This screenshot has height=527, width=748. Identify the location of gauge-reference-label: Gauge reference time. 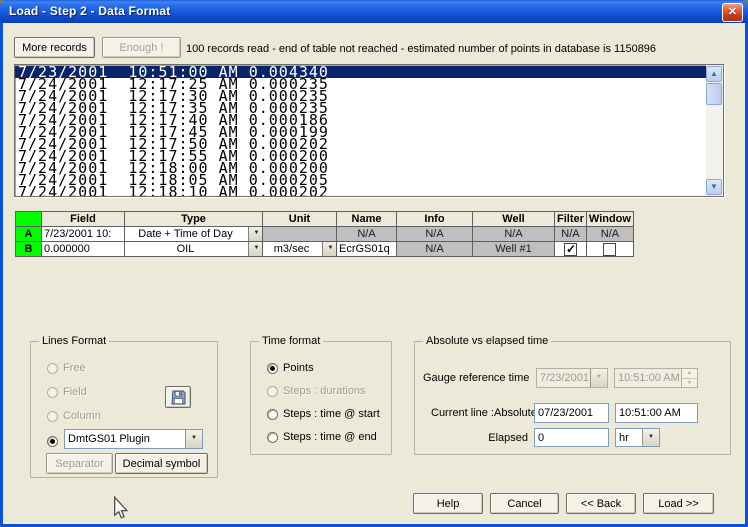
(476, 378).